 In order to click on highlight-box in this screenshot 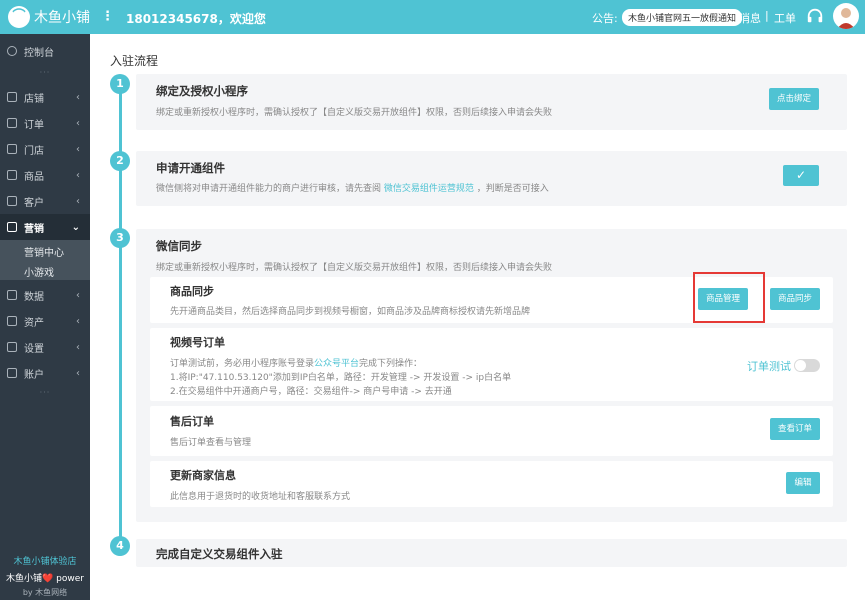, I will do `click(729, 297)`.